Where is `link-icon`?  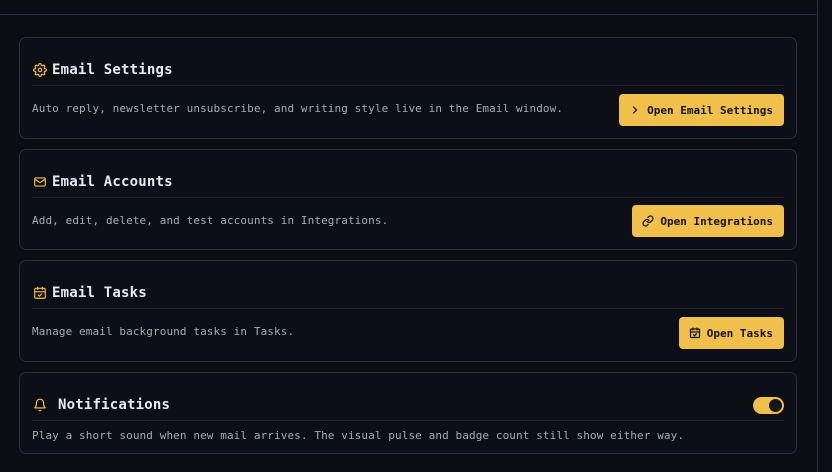 link-icon is located at coordinates (648, 221).